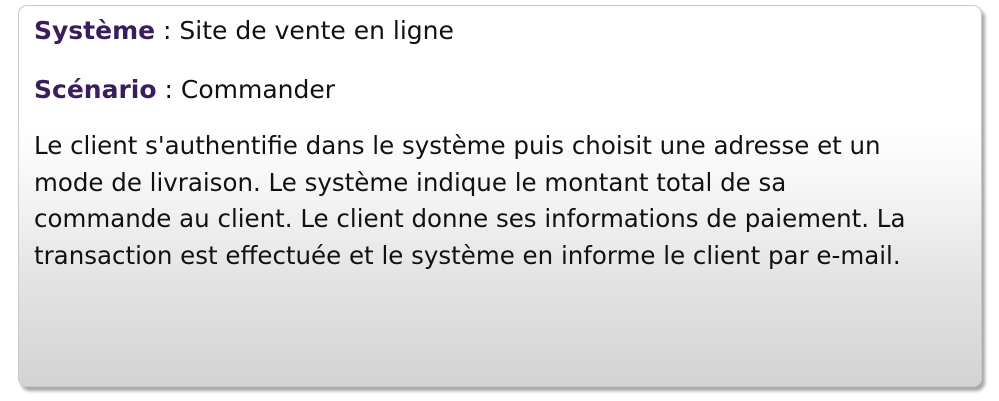 Image resolution: width=999 pixels, height=401 pixels. I want to click on scenario-line: Scénario : Commander, so click(501, 89).